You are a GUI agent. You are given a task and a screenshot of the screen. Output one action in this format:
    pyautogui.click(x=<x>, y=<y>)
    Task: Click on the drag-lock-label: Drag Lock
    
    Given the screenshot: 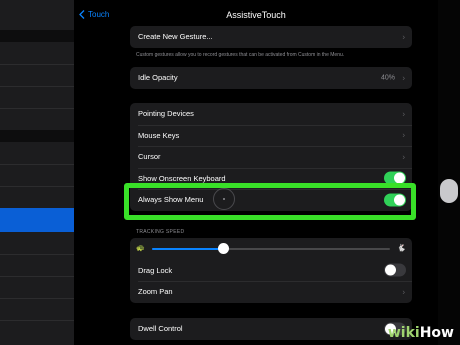 What is the action you would take?
    pyautogui.click(x=155, y=270)
    